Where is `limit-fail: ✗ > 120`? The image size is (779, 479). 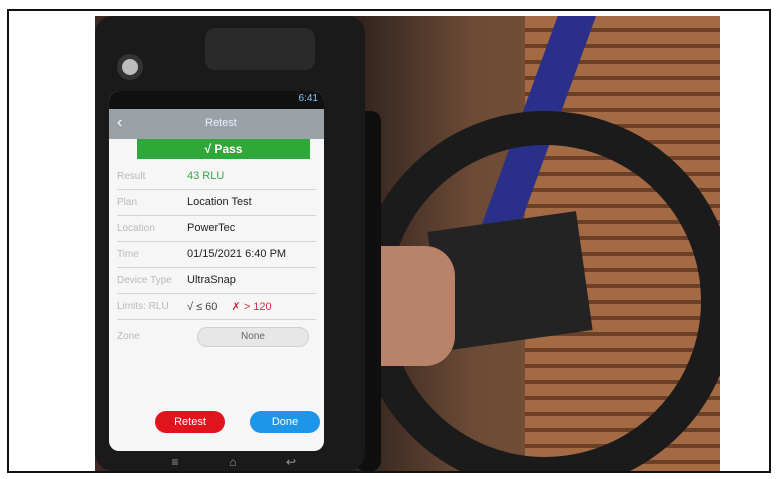
limit-fail: ✗ > 120 is located at coordinates (251, 307).